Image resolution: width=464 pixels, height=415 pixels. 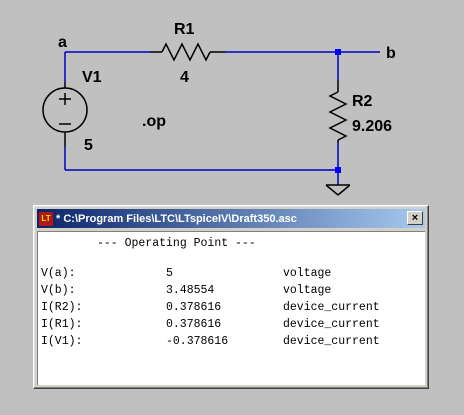 I want to click on resistor-r2, so click(x=338, y=111).